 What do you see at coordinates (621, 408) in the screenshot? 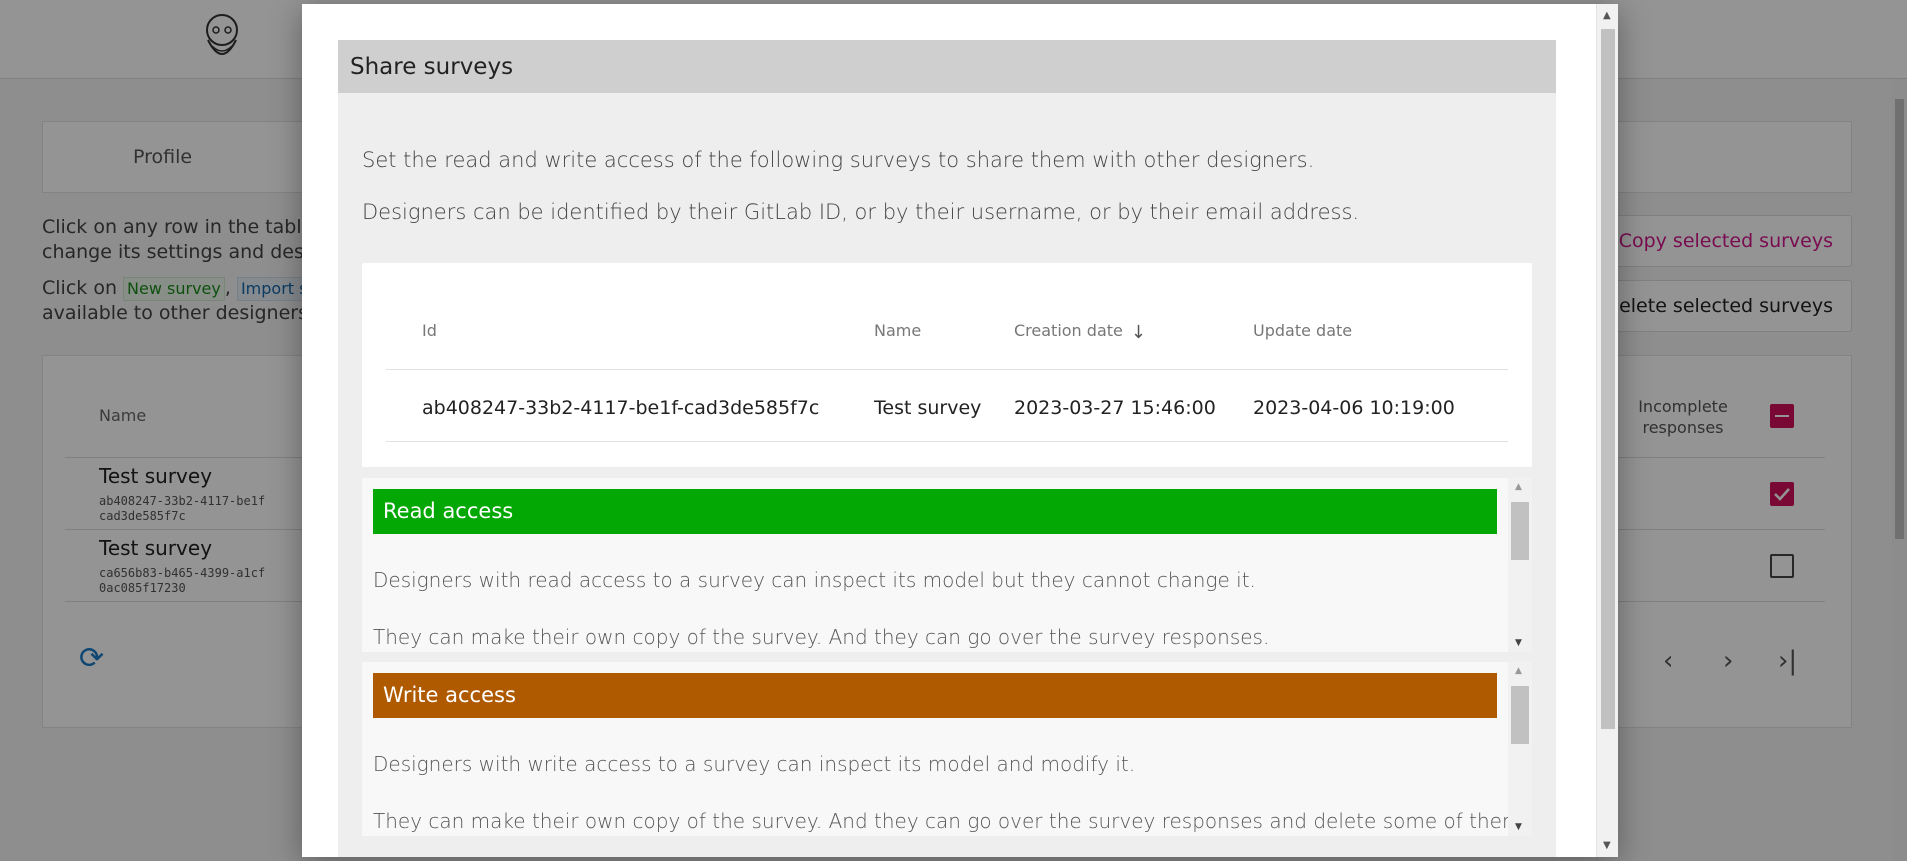
I see `cell-id: ab408247-33b2-4117-be1f-cad3de585f7c` at bounding box center [621, 408].